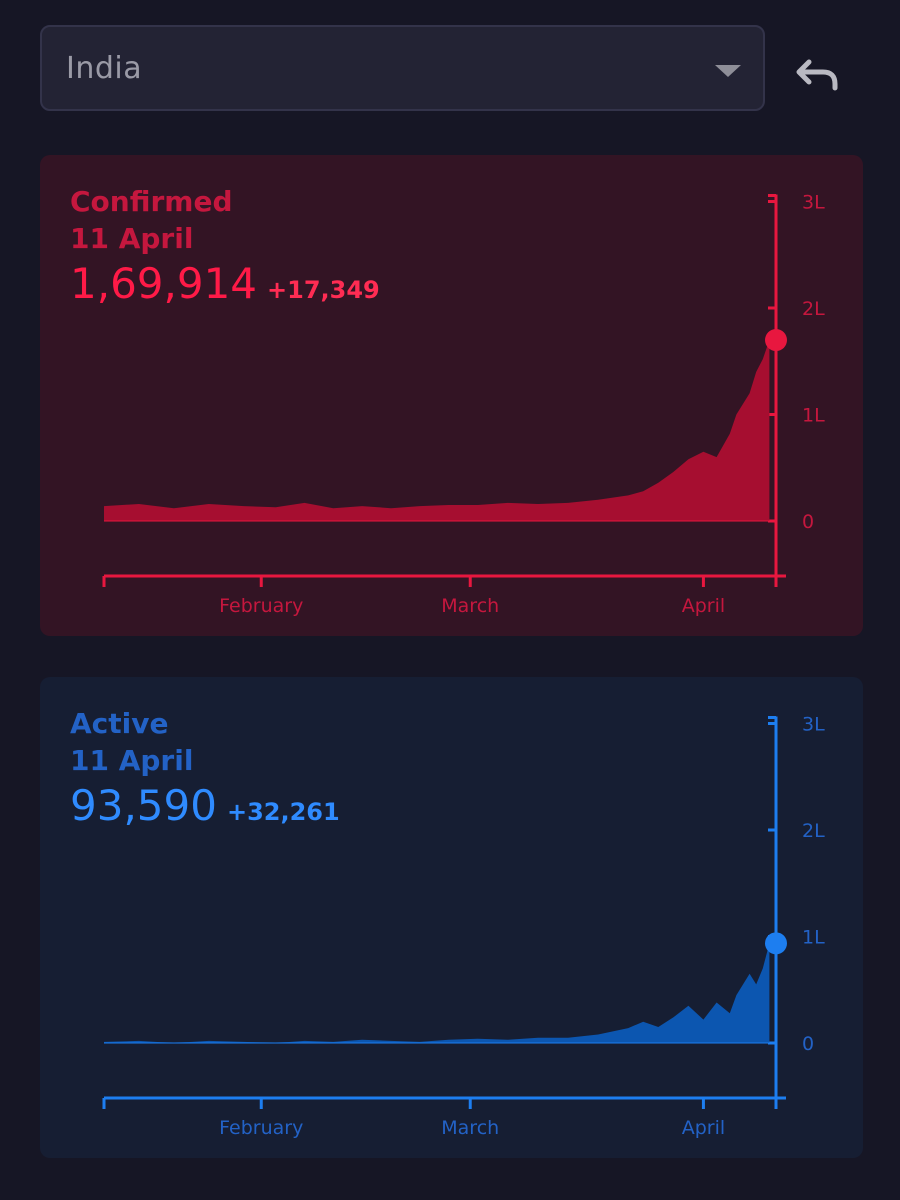 This screenshot has width=900, height=1200. Describe the element at coordinates (820, 73) in the screenshot. I see `reply-arrow-icon` at that location.